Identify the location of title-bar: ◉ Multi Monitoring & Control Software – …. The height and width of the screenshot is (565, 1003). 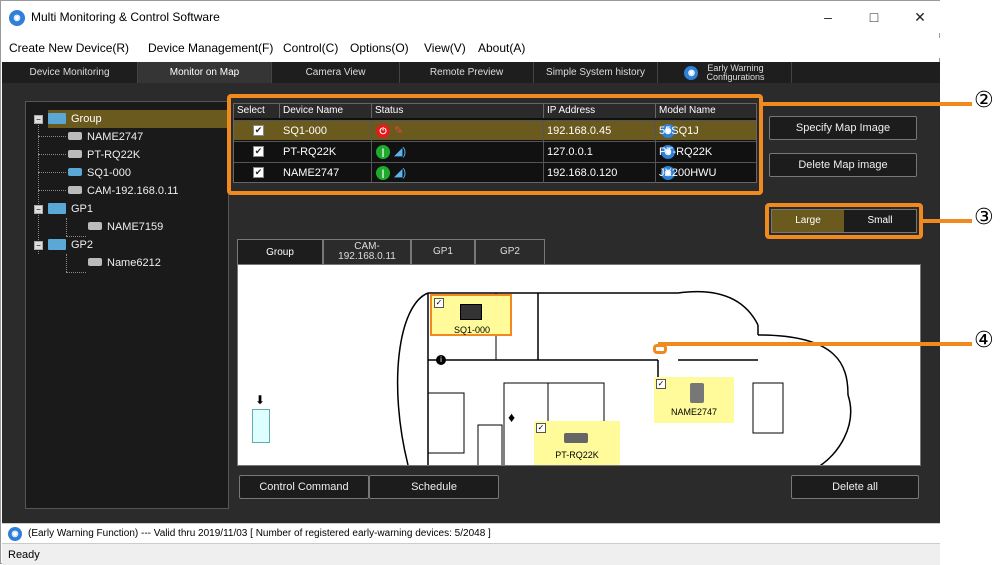
(471, 17).